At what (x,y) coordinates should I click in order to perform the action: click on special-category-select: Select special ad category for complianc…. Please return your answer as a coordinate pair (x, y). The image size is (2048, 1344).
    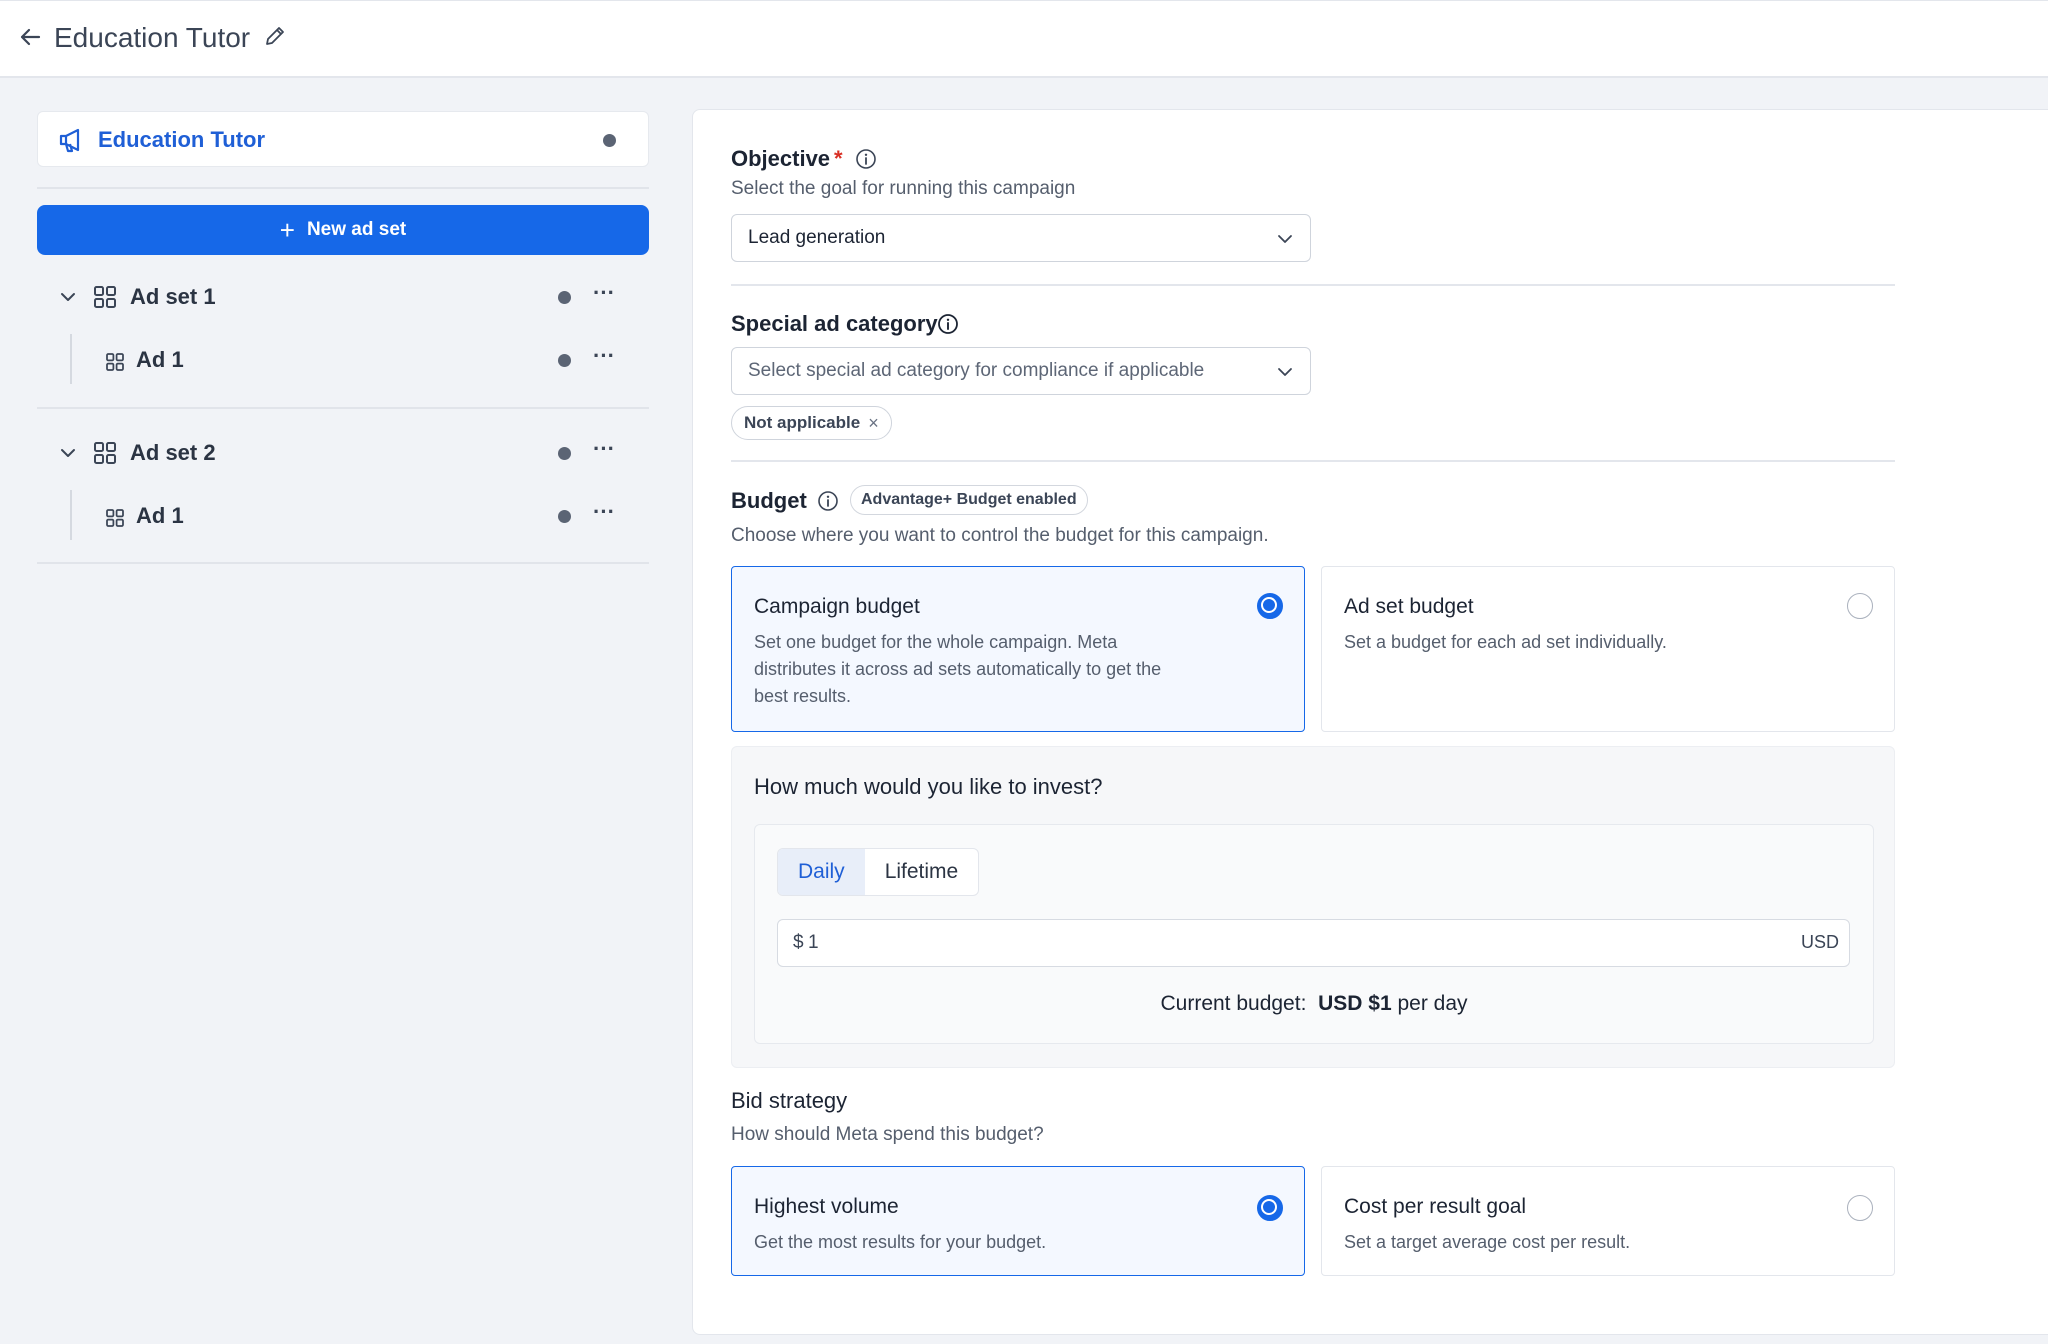
    Looking at the image, I should click on (1021, 371).